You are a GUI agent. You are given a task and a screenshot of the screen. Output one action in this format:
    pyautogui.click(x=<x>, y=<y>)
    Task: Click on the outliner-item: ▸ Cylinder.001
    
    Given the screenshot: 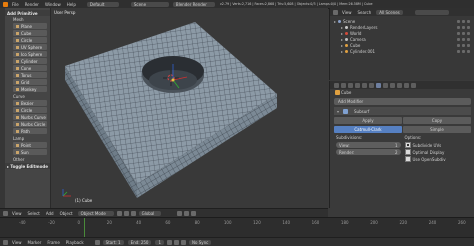 What is the action you would take?
    pyautogui.click(x=402, y=51)
    